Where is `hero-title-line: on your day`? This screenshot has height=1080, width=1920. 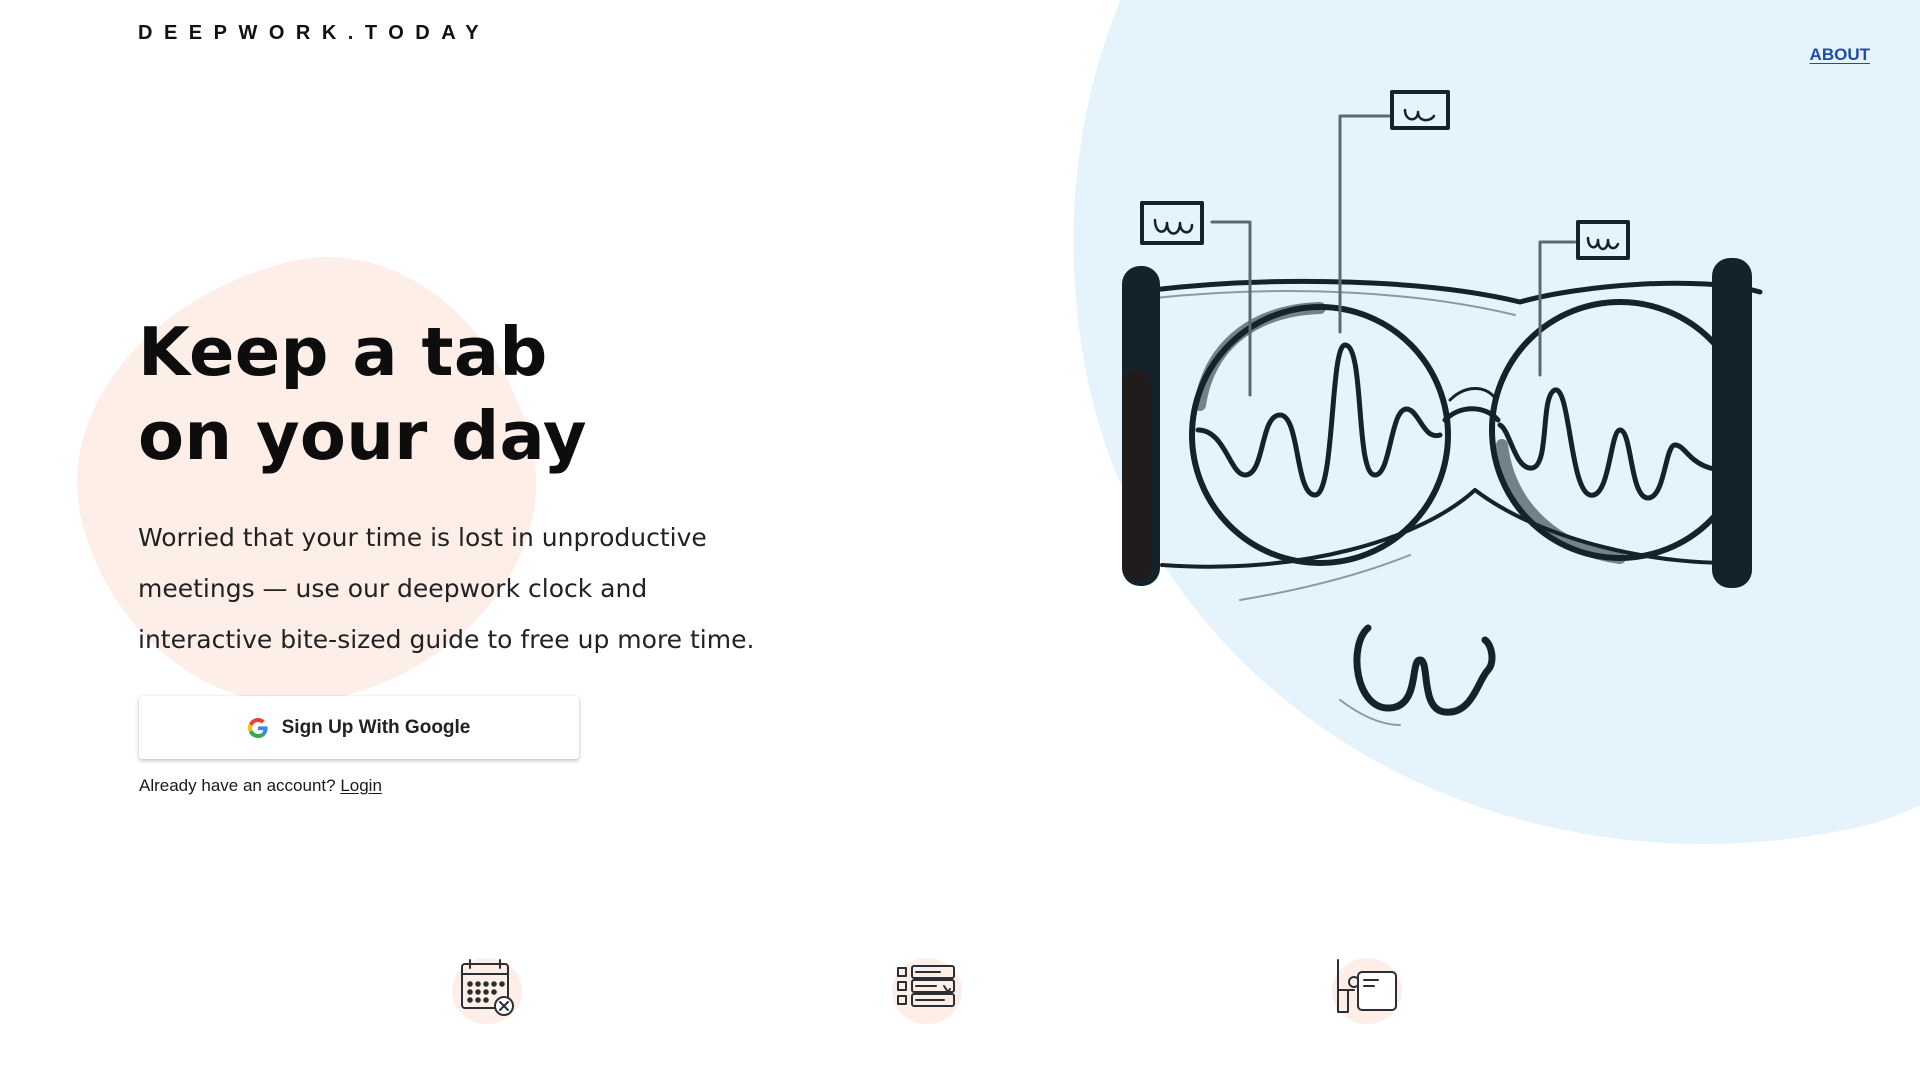 hero-title-line: on your day is located at coordinates (362, 436).